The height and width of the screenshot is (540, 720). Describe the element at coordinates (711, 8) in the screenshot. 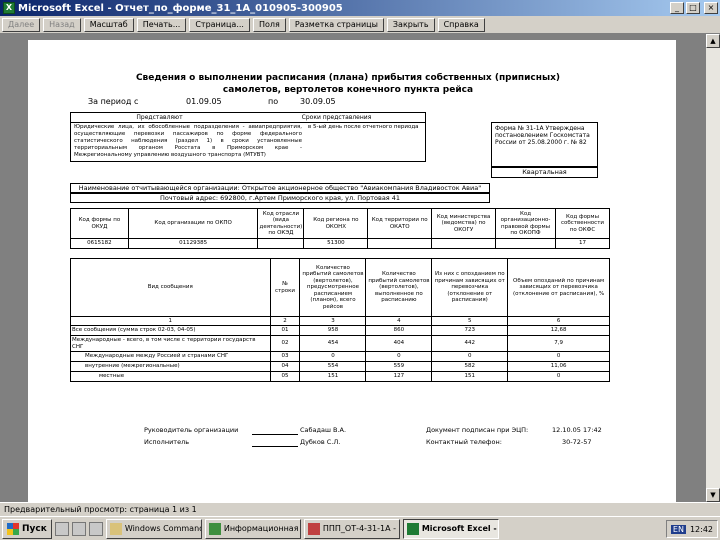

I see `close-button: ×` at that location.